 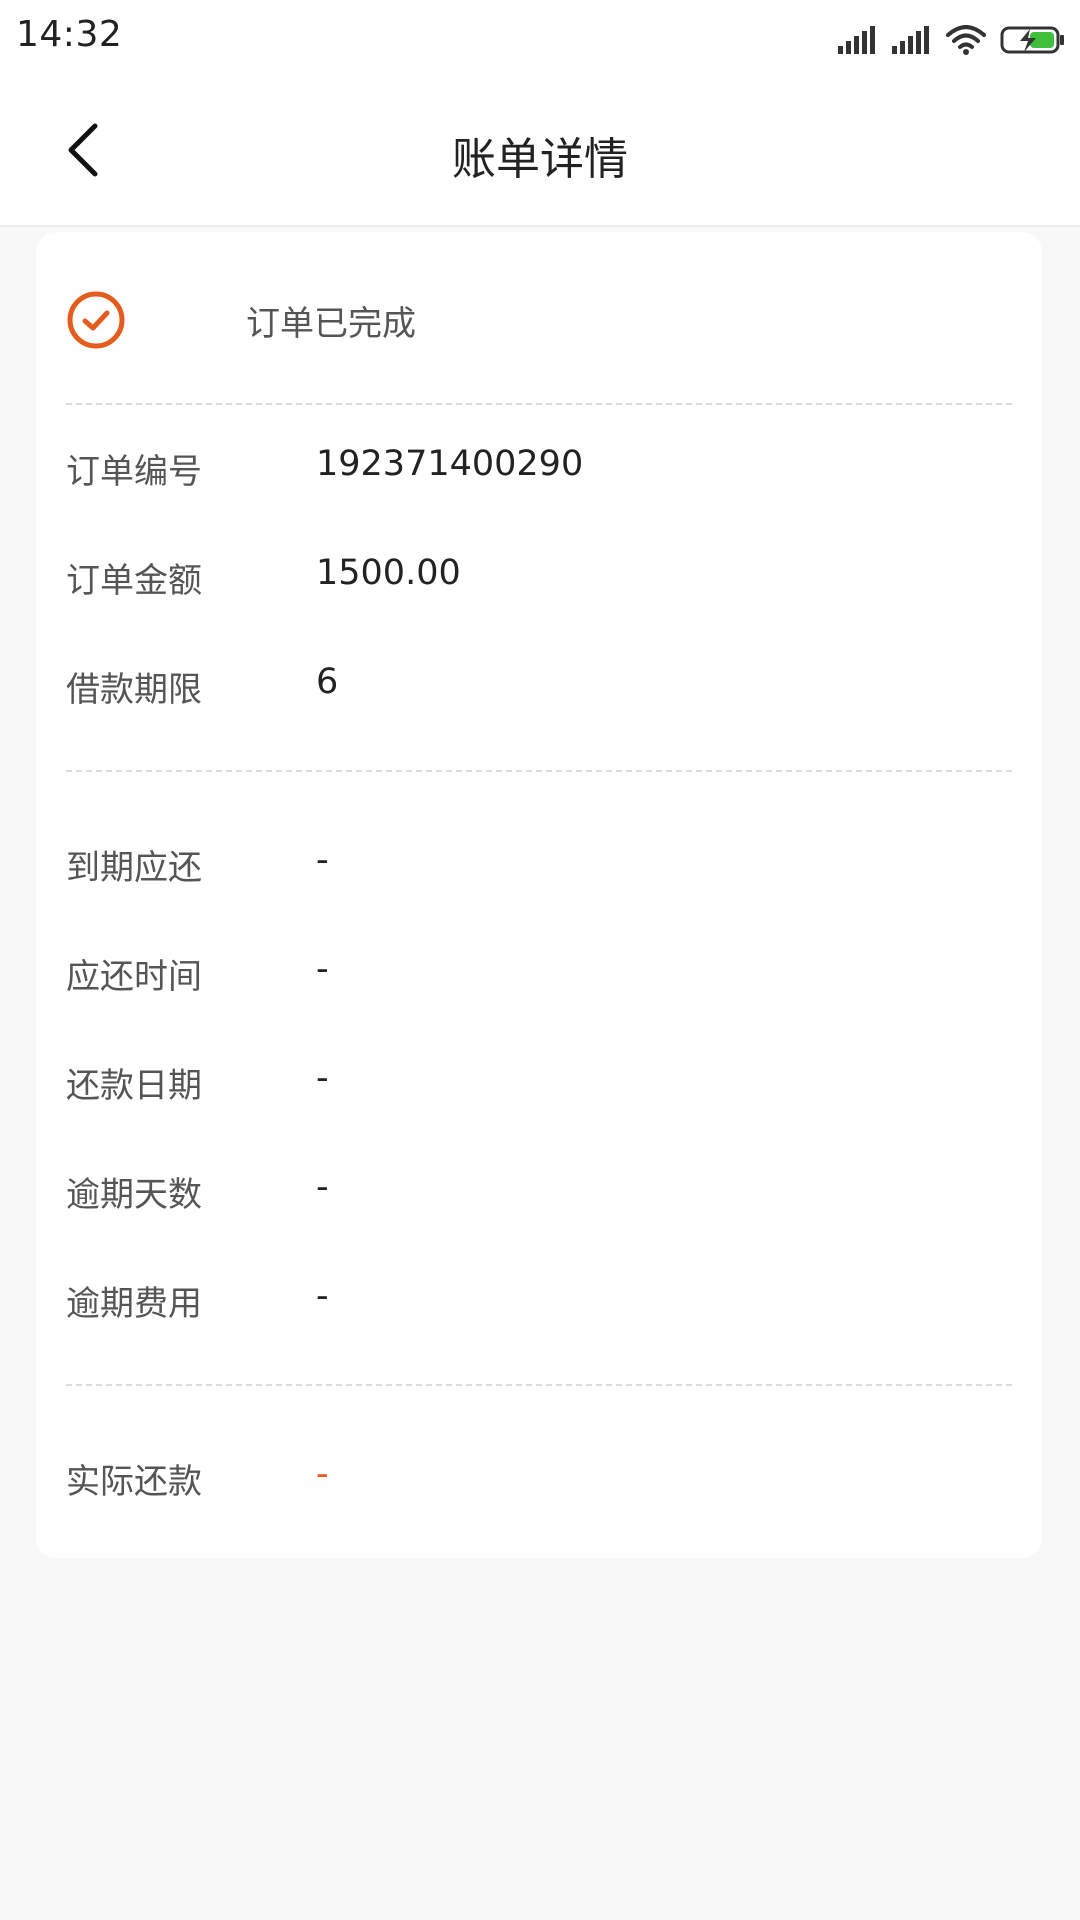 I want to click on row-label: 订单金额, so click(x=134, y=581).